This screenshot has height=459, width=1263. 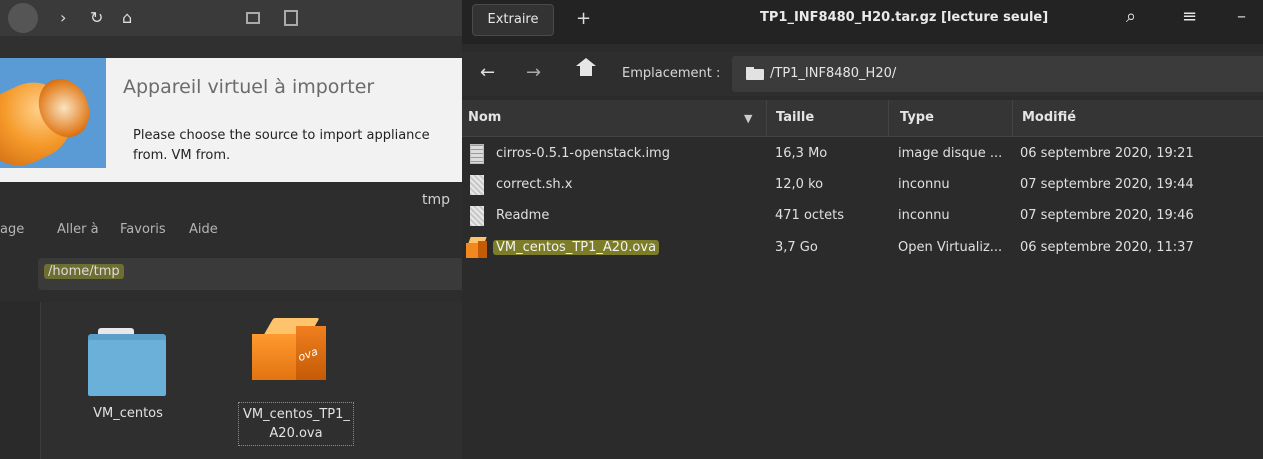 What do you see at coordinates (253, 18) in the screenshot?
I see `browser-tab-icon` at bounding box center [253, 18].